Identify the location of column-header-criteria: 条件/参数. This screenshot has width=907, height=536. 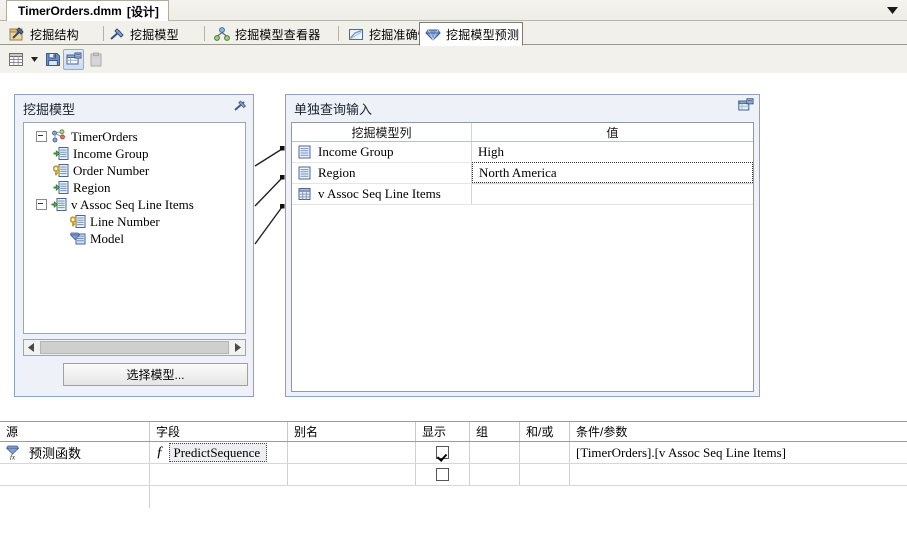
(738, 431).